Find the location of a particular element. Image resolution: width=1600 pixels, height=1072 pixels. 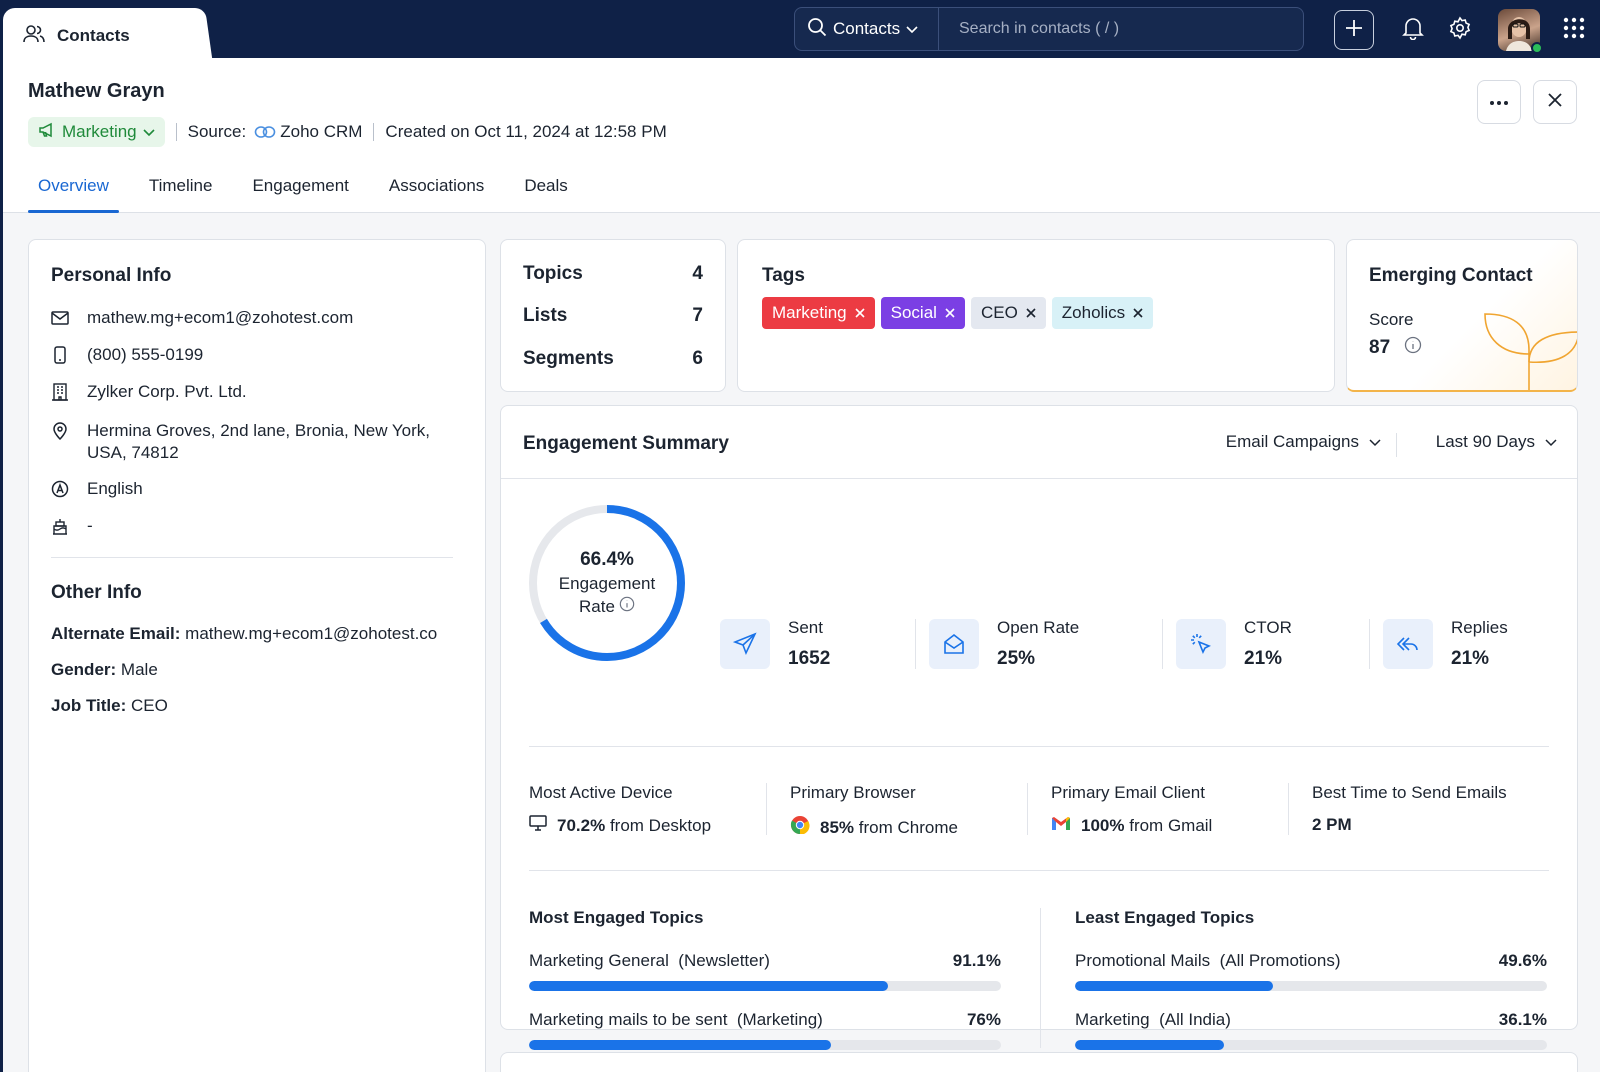

score-value-group: 87 is located at coordinates (1395, 347).